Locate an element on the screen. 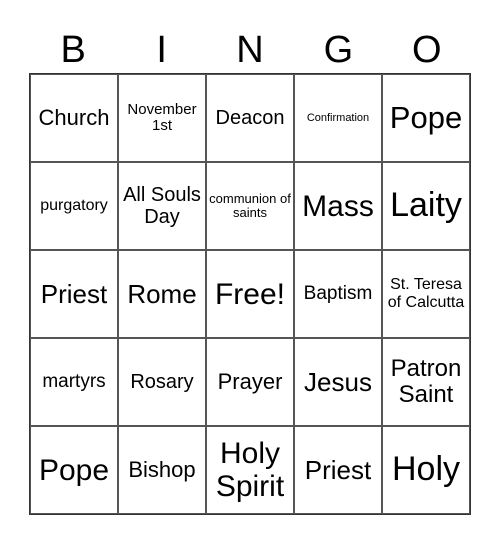  bingo-cell: Patron Saint is located at coordinates (426, 382).